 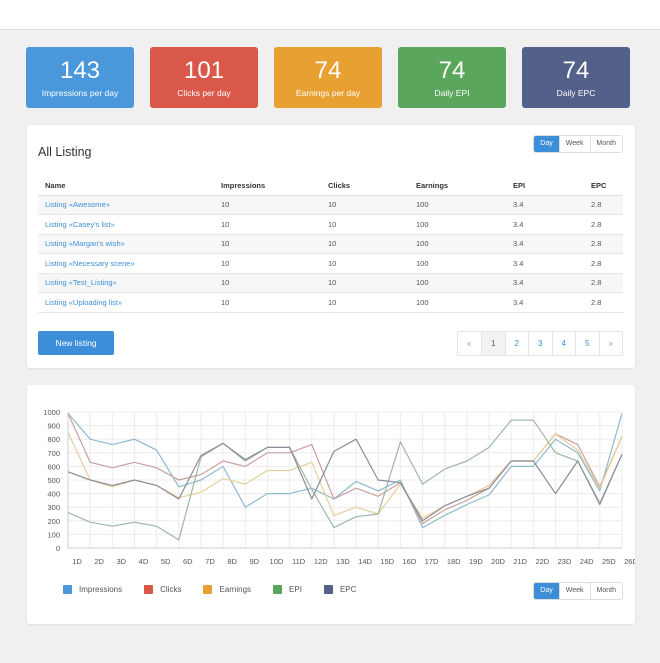 What do you see at coordinates (457, 186) in the screenshot?
I see `column-header-earnings: Earnings` at bounding box center [457, 186].